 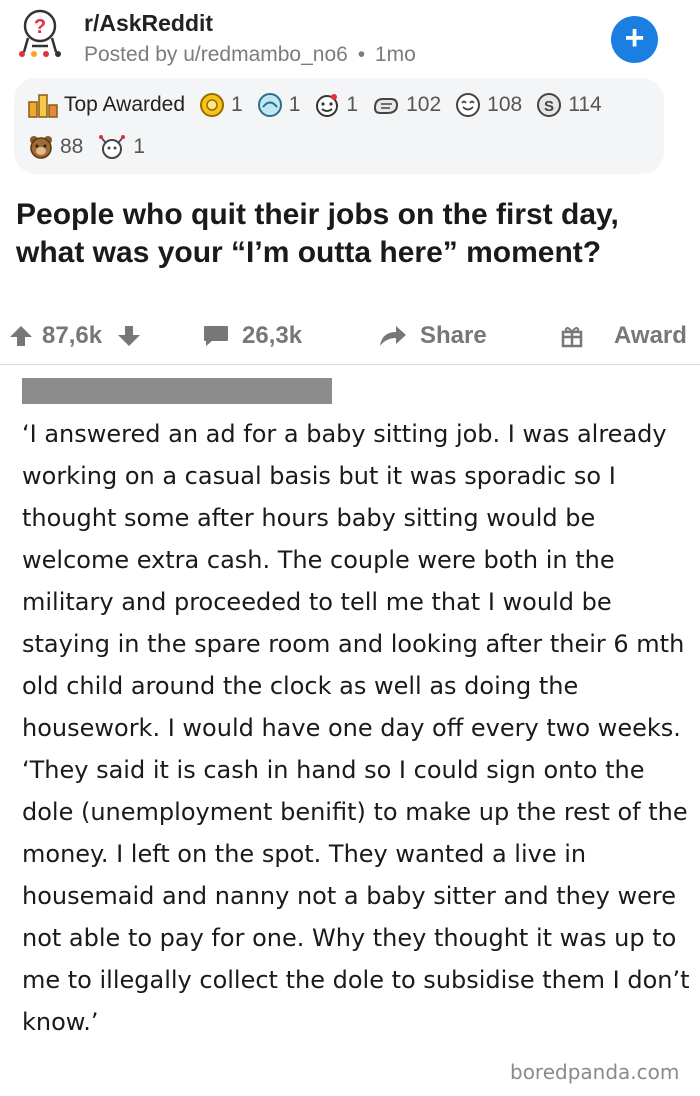 I want to click on posted-by-link: Posted by u/redmambo_no6, so click(x=216, y=54).